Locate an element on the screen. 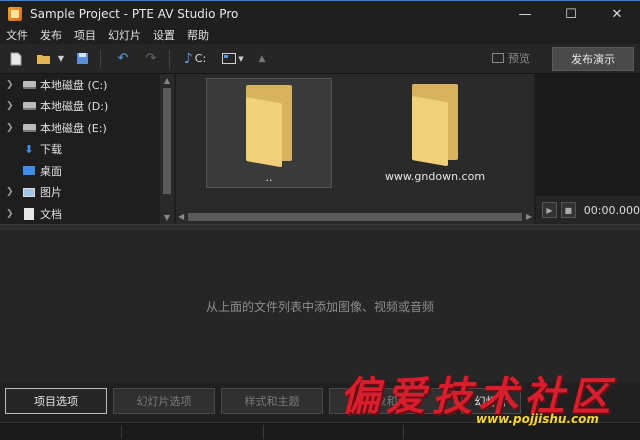  music-note-icon: ♪ is located at coordinates (188, 58).